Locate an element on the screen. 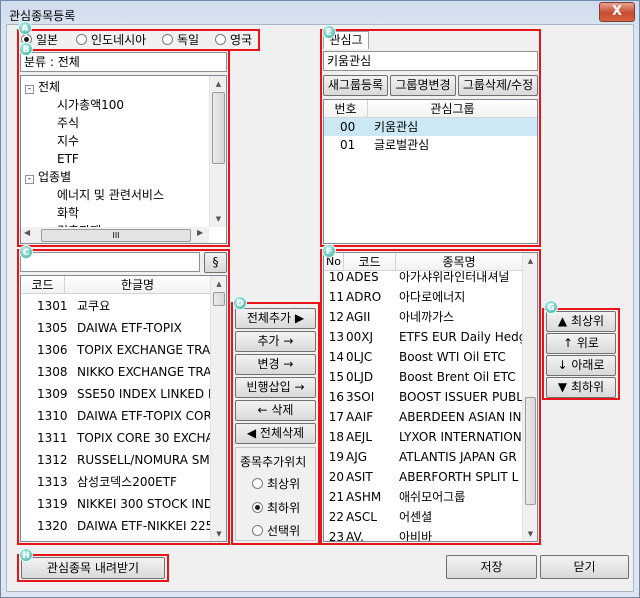 This screenshot has height=598, width=640. market-radio-germany: 독일 is located at coordinates (180, 40).